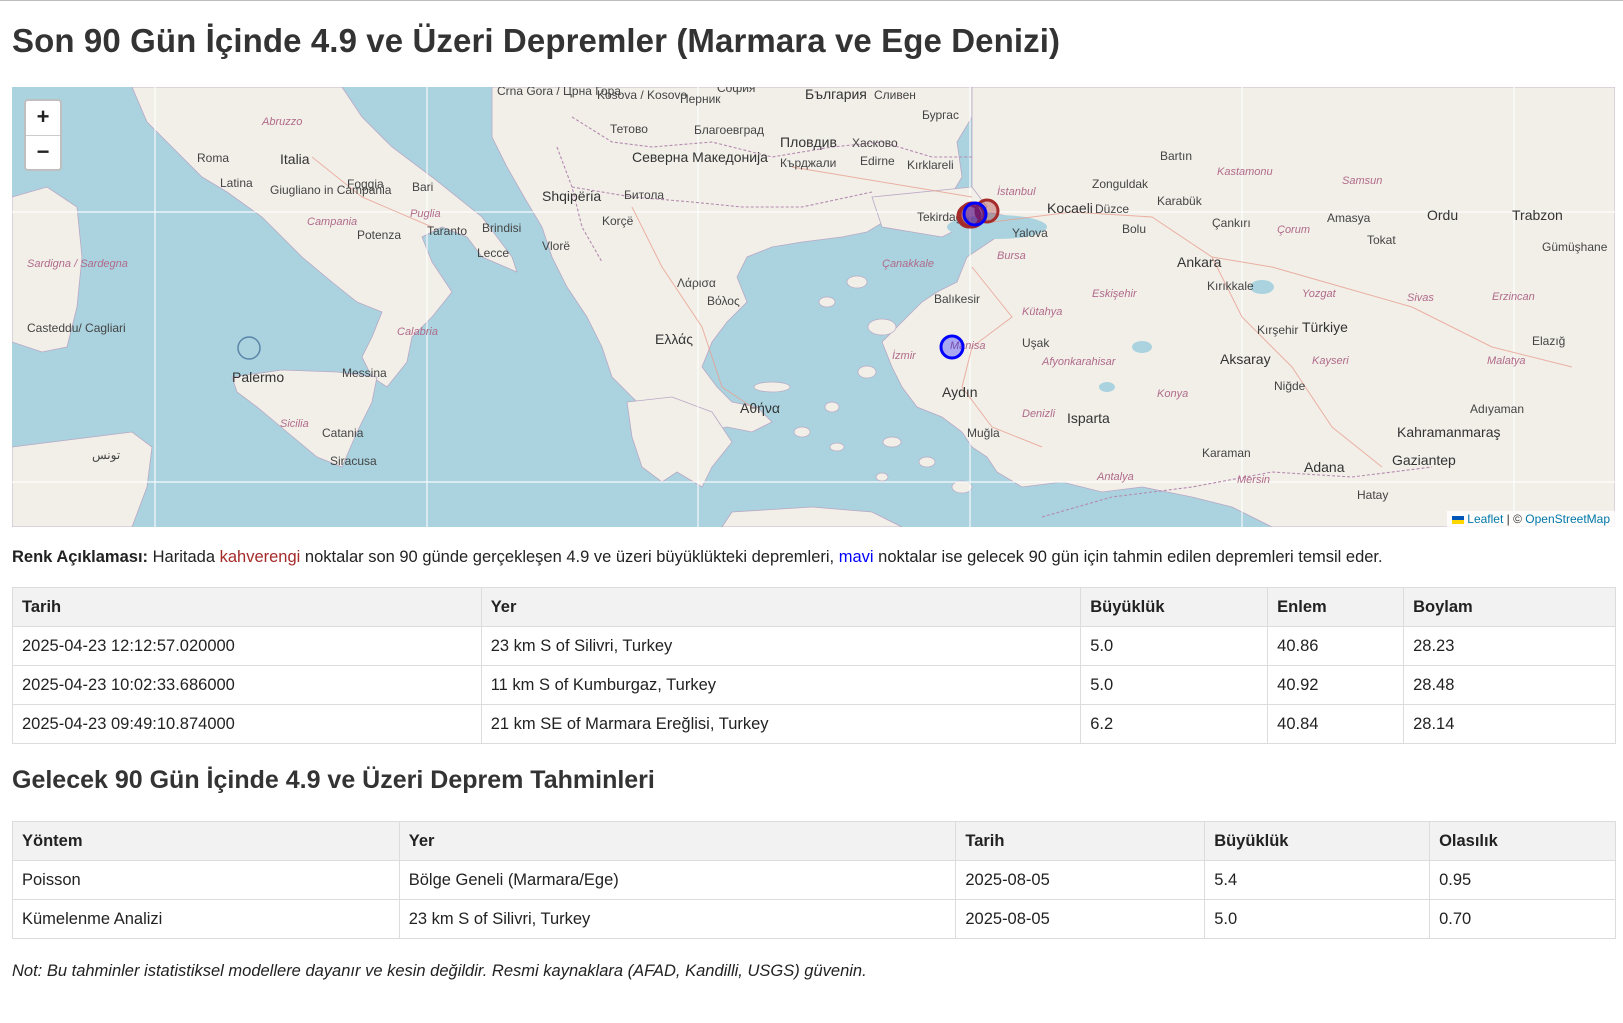  I want to click on cell-date: 2025-04-23 12:12:57.020000, so click(247, 646).